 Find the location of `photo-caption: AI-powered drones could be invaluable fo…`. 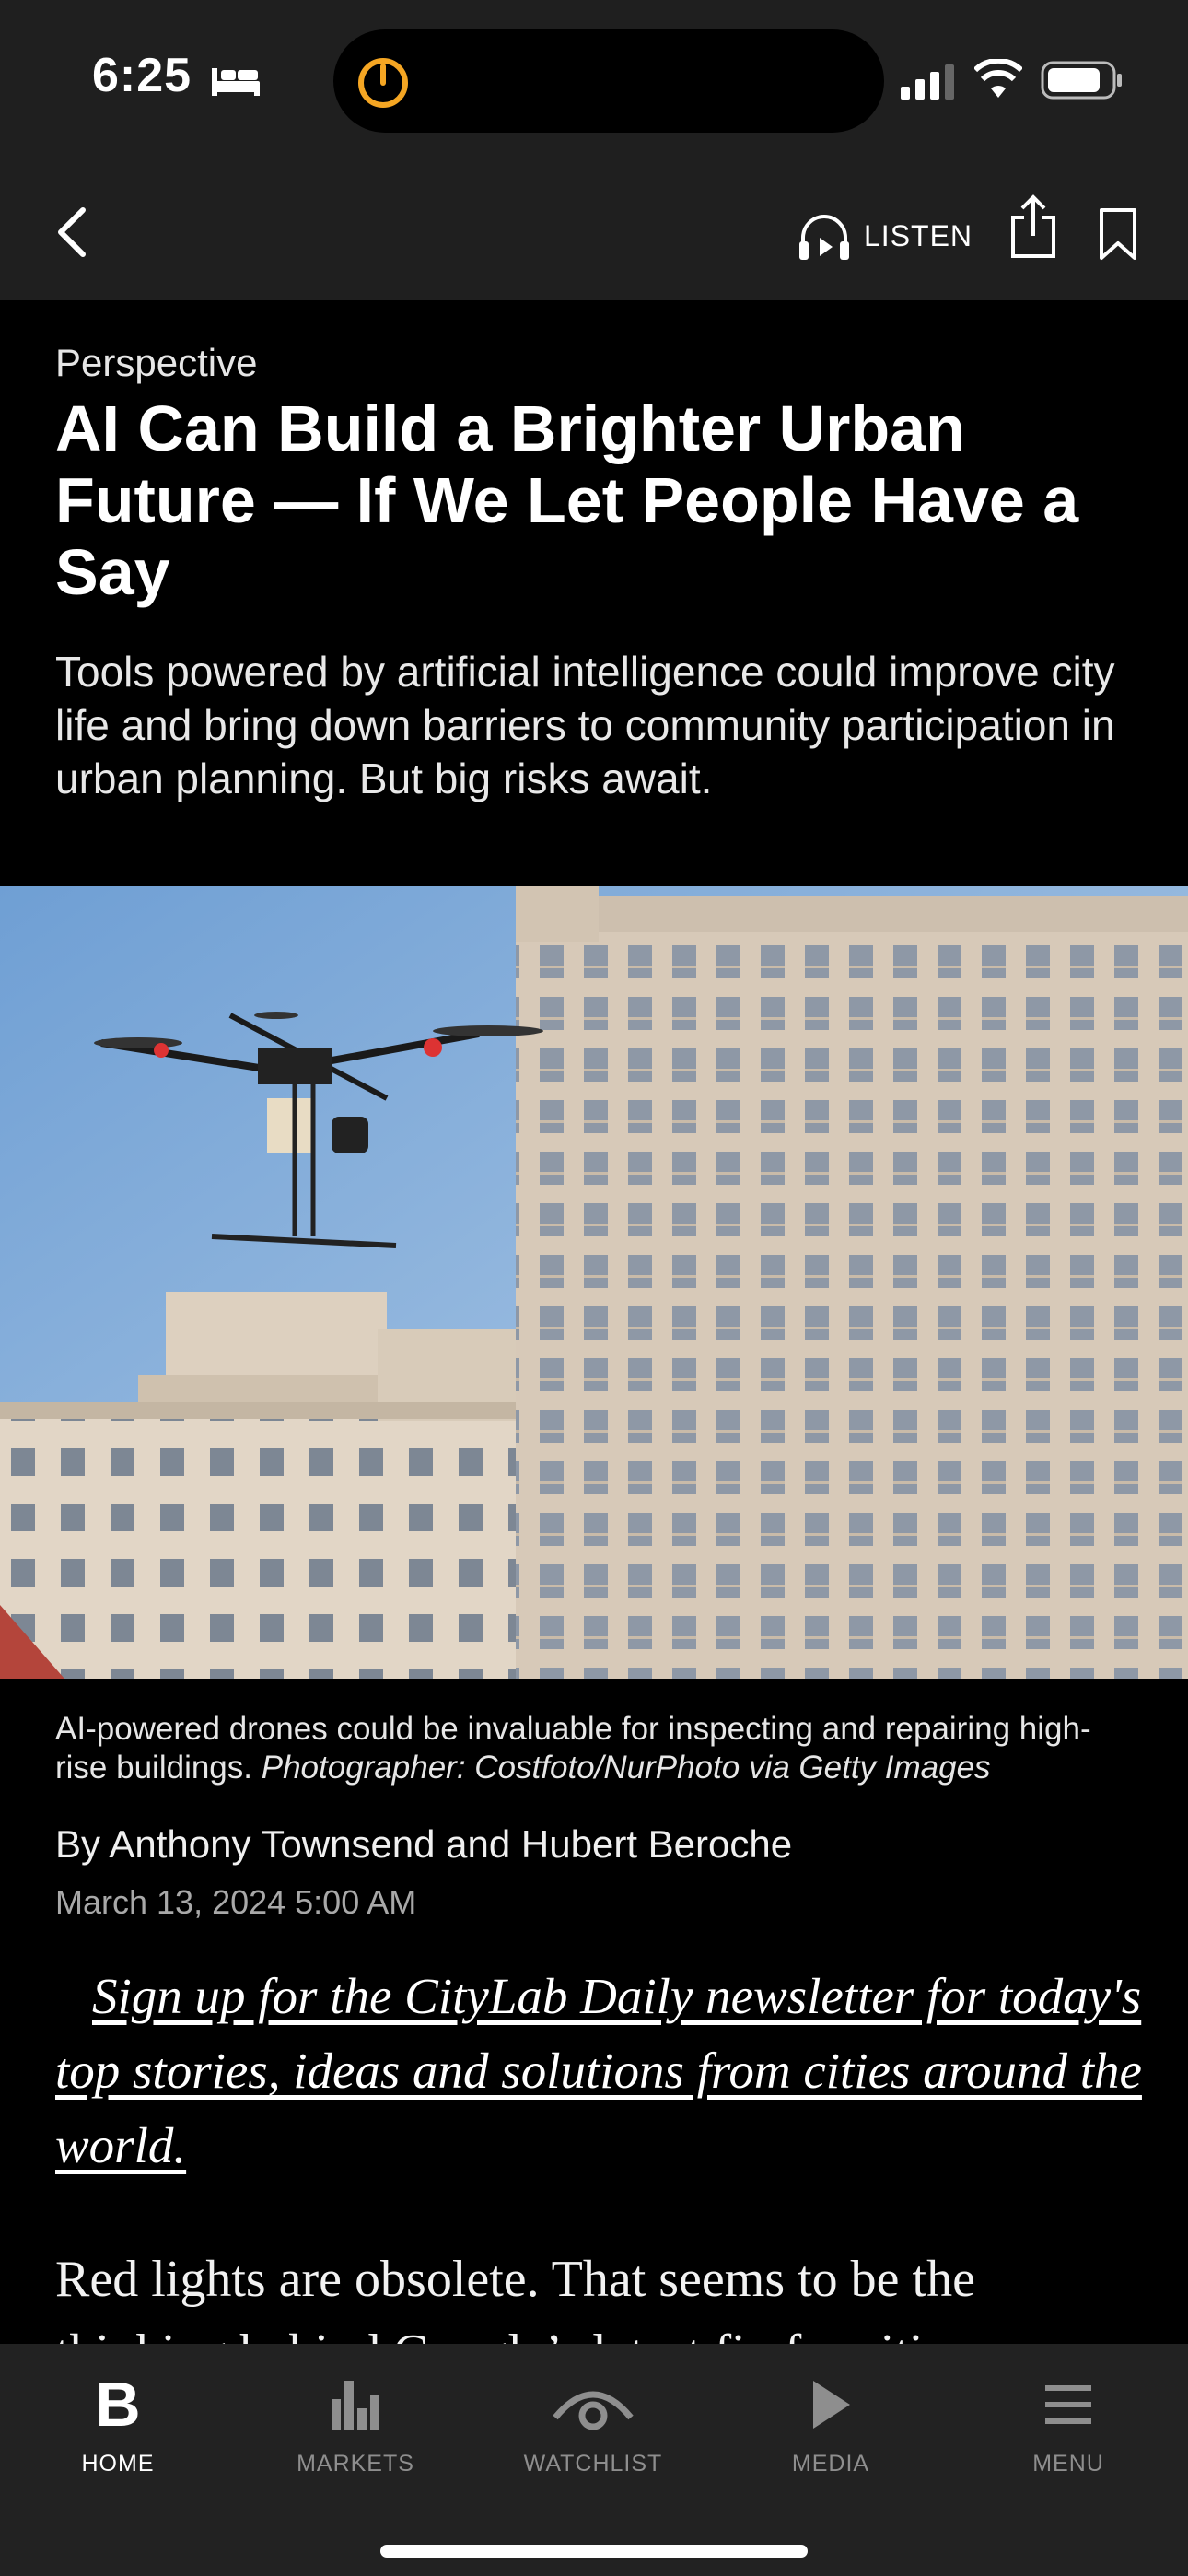

photo-caption: AI-powered drones could be invaluable fo… is located at coordinates (598, 1748).